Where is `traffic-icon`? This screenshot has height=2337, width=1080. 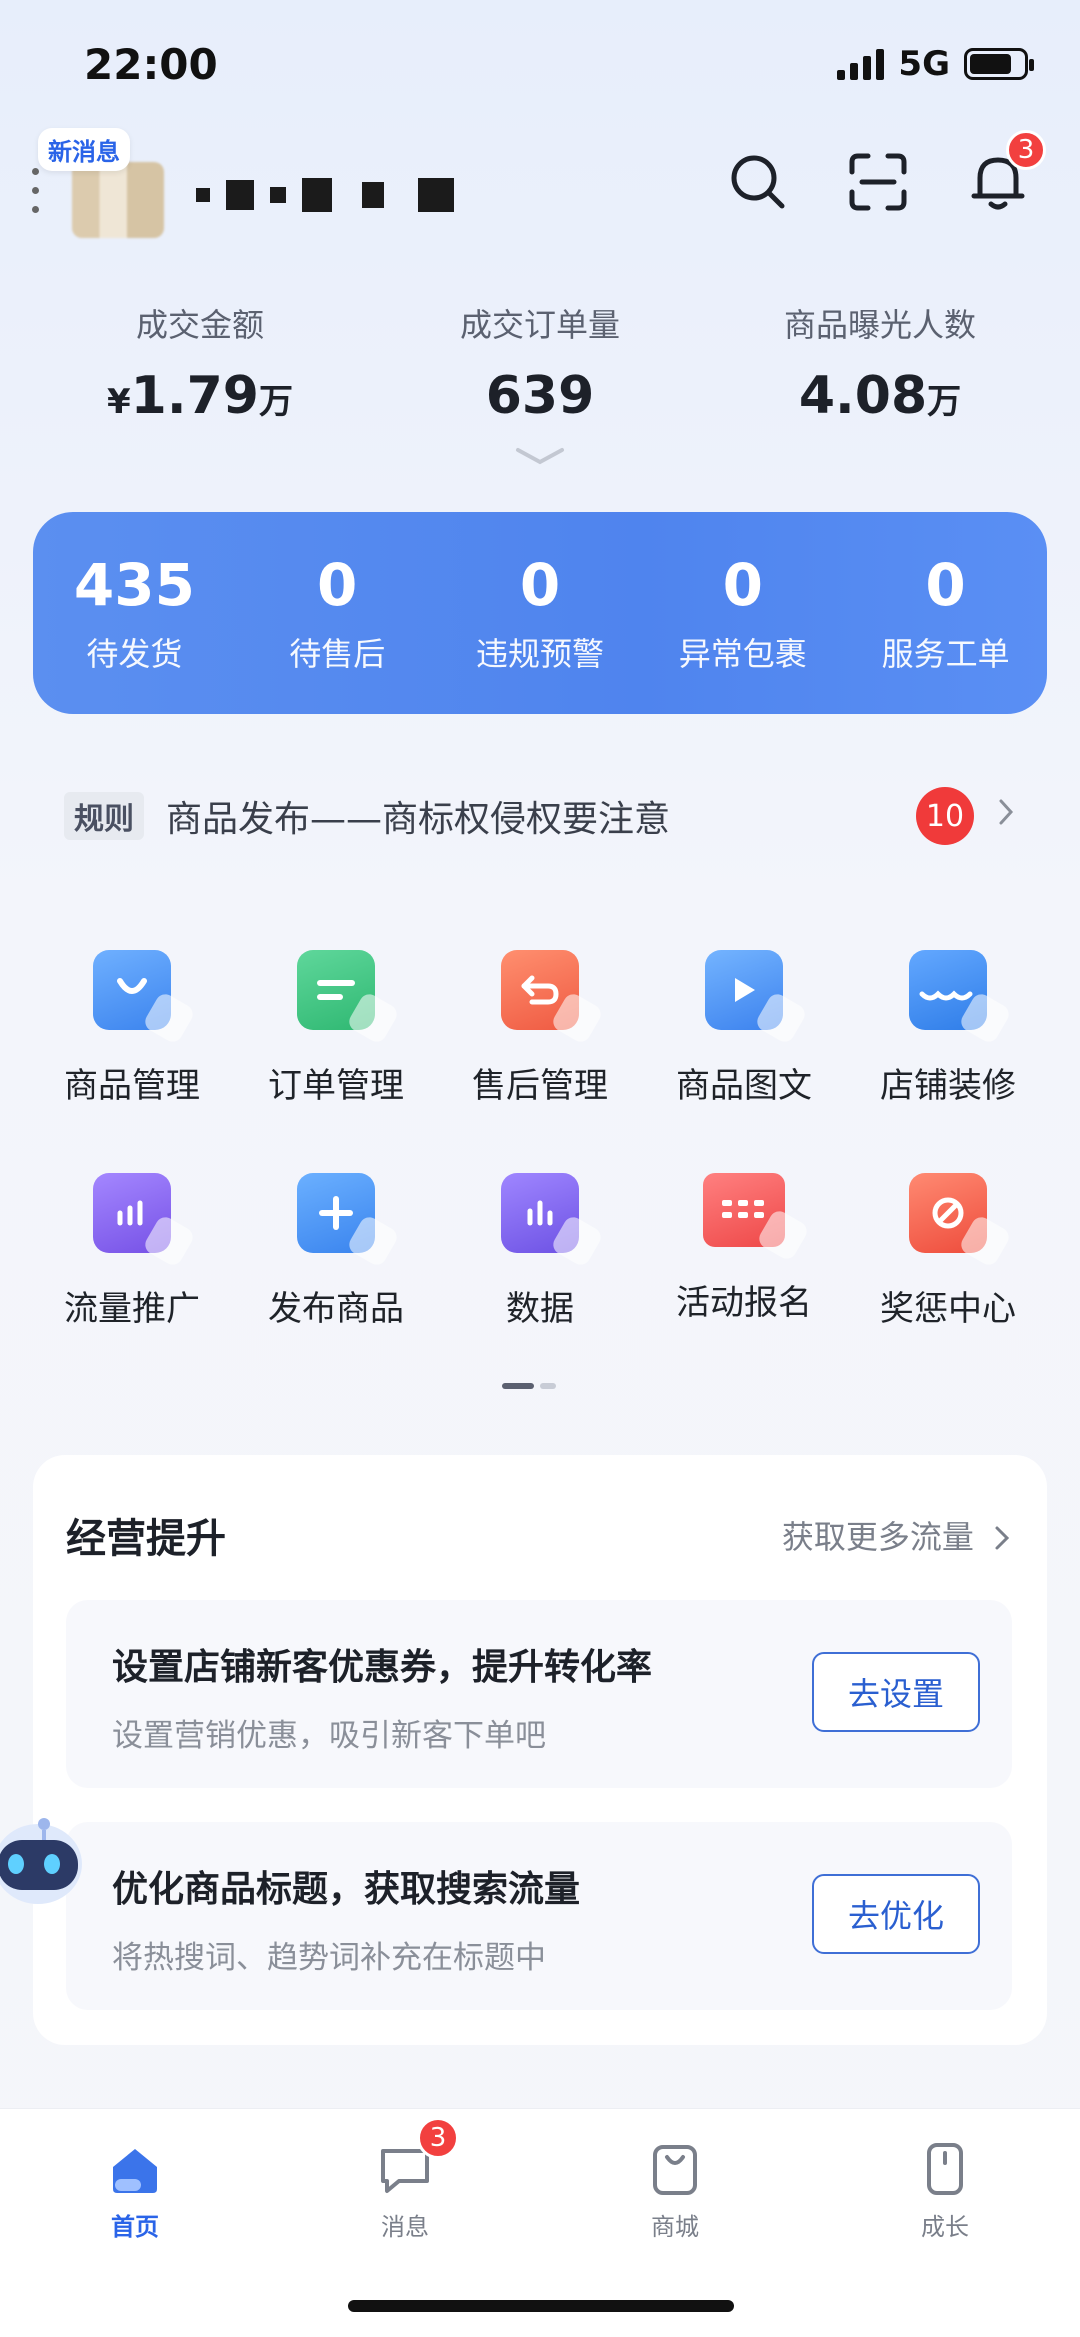
traffic-icon is located at coordinates (132, 1213).